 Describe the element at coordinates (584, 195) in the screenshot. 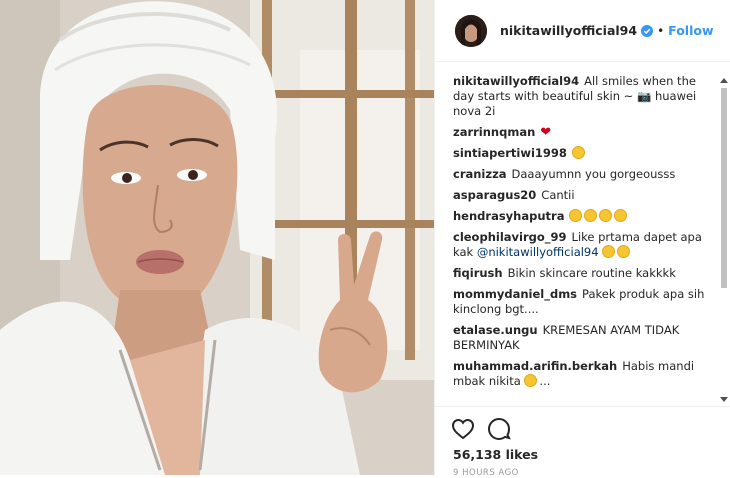

I see `comment-item: asparagus20 Cantii` at that location.